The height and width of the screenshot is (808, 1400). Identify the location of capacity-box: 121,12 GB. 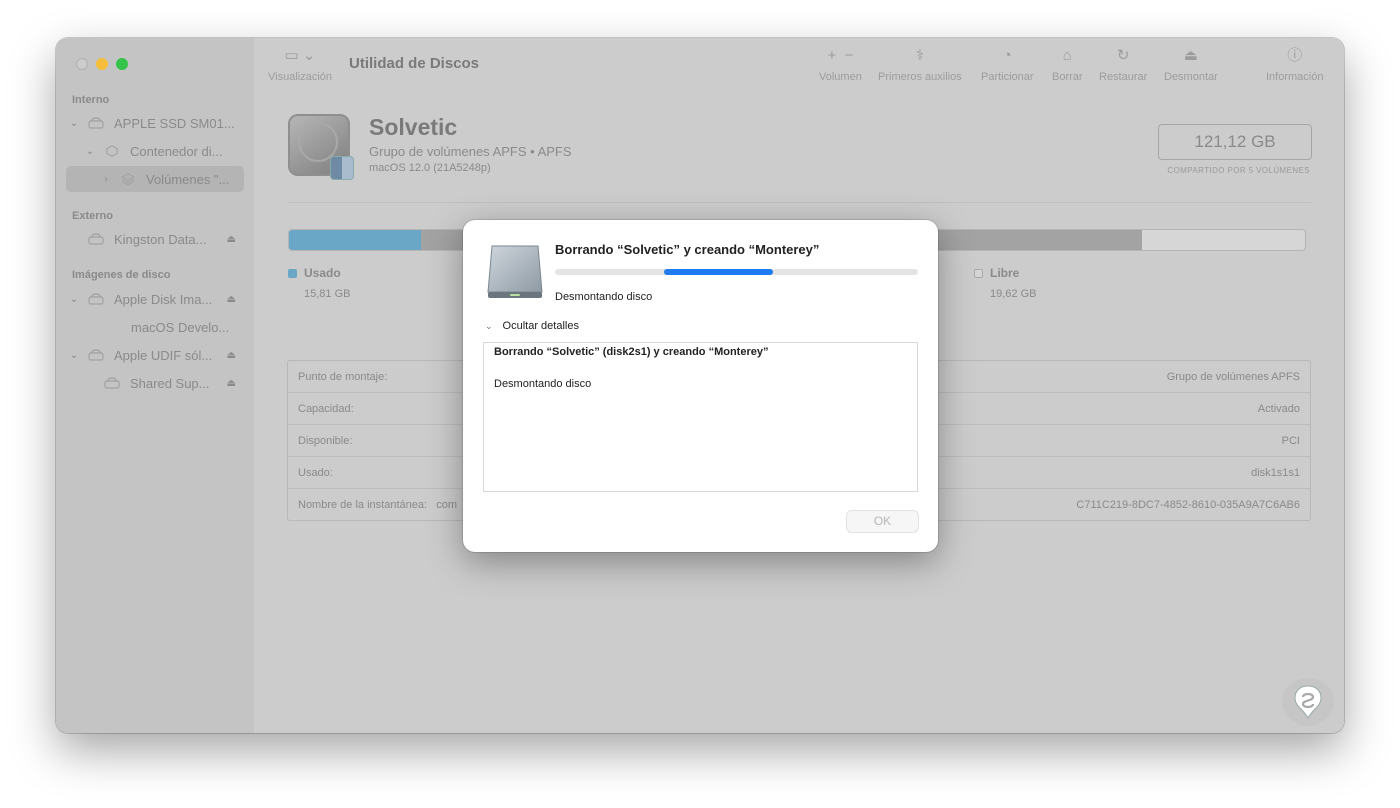
(1235, 142).